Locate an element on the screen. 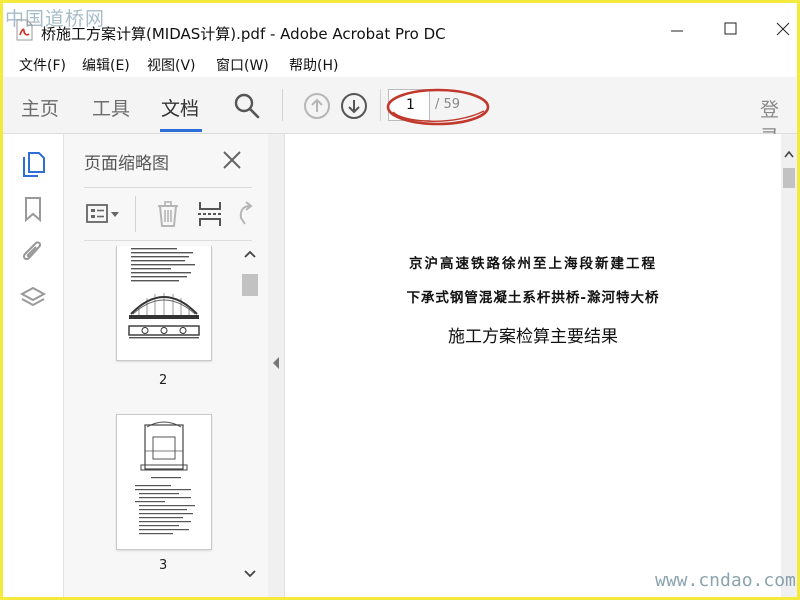  scroll-down-icon is located at coordinates (250, 574).